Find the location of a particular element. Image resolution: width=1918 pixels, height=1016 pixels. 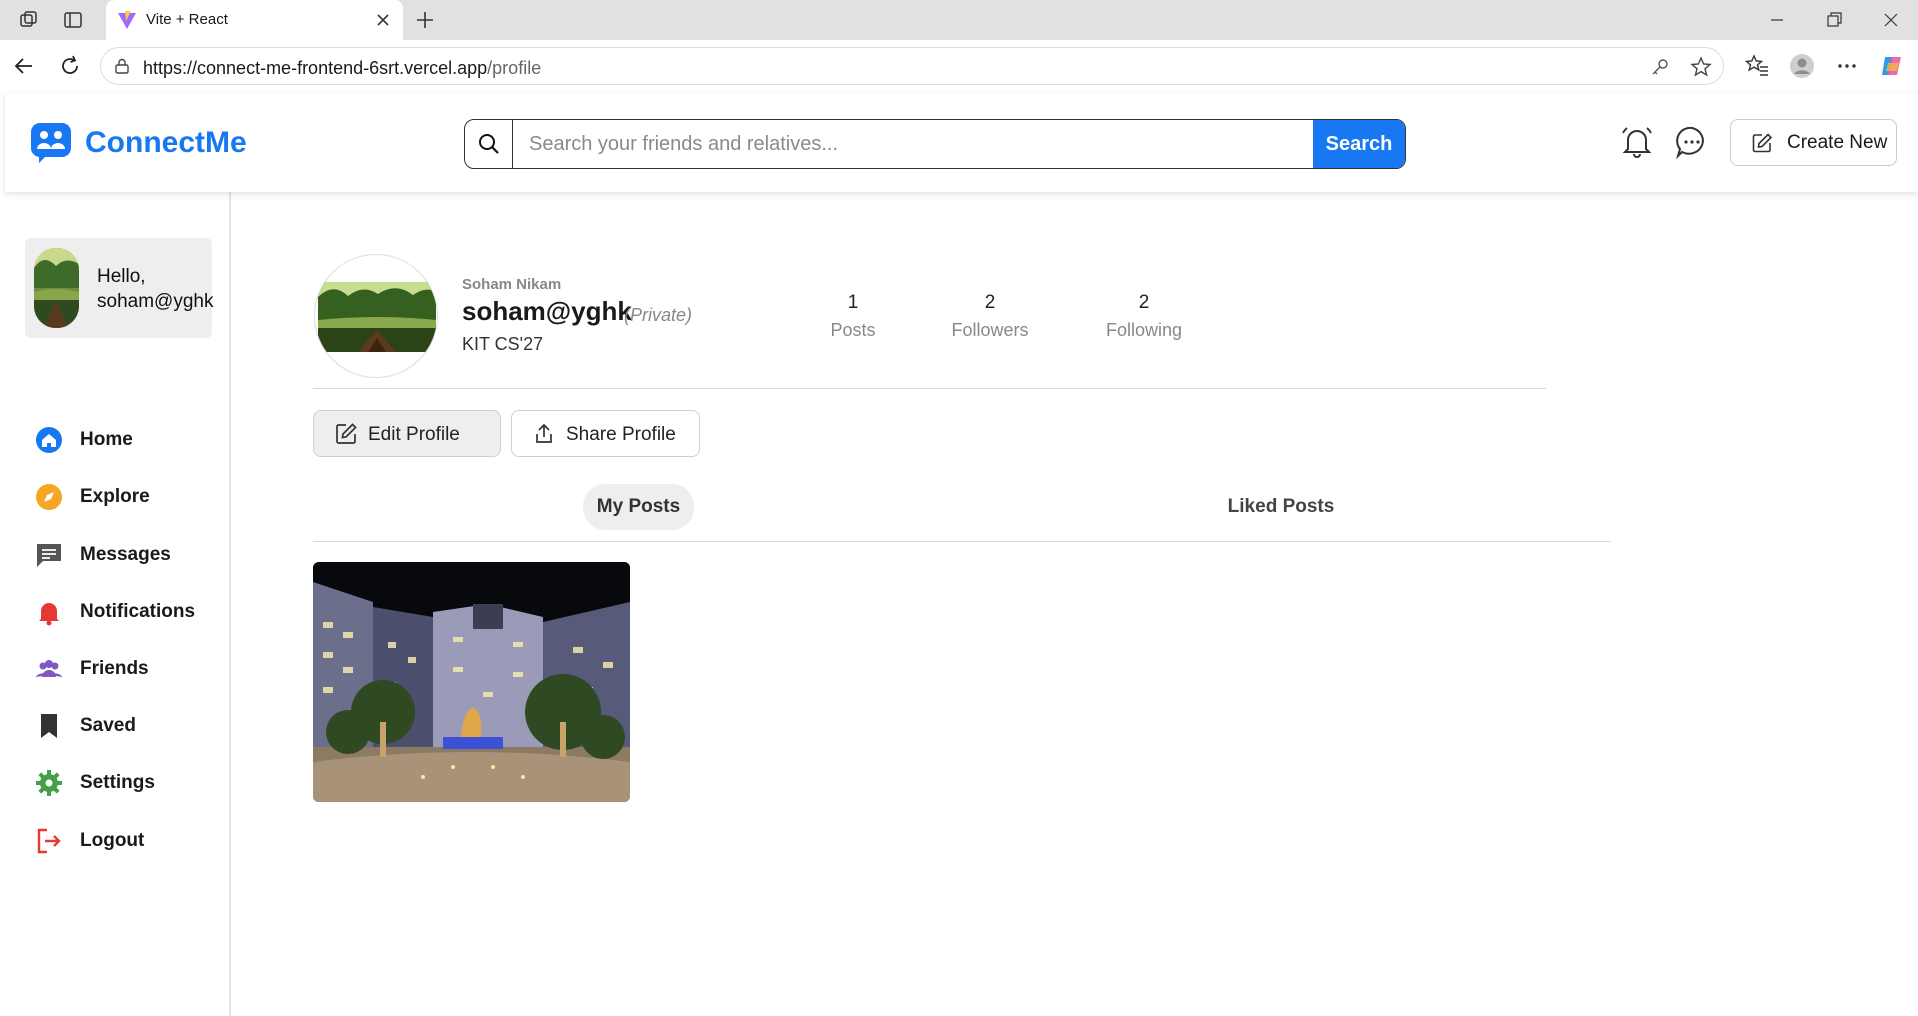

sidebar-item-label: Friends is located at coordinates (114, 668).